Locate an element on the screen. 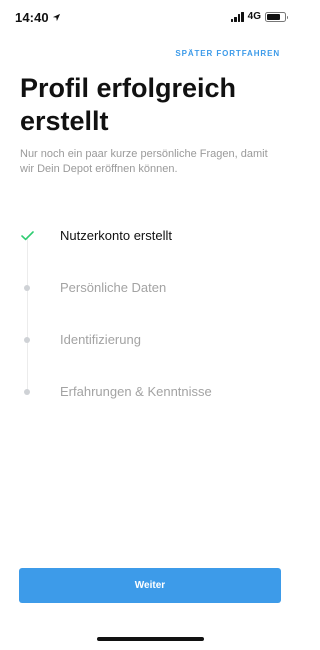  status-time: 14:40 is located at coordinates (38, 17).